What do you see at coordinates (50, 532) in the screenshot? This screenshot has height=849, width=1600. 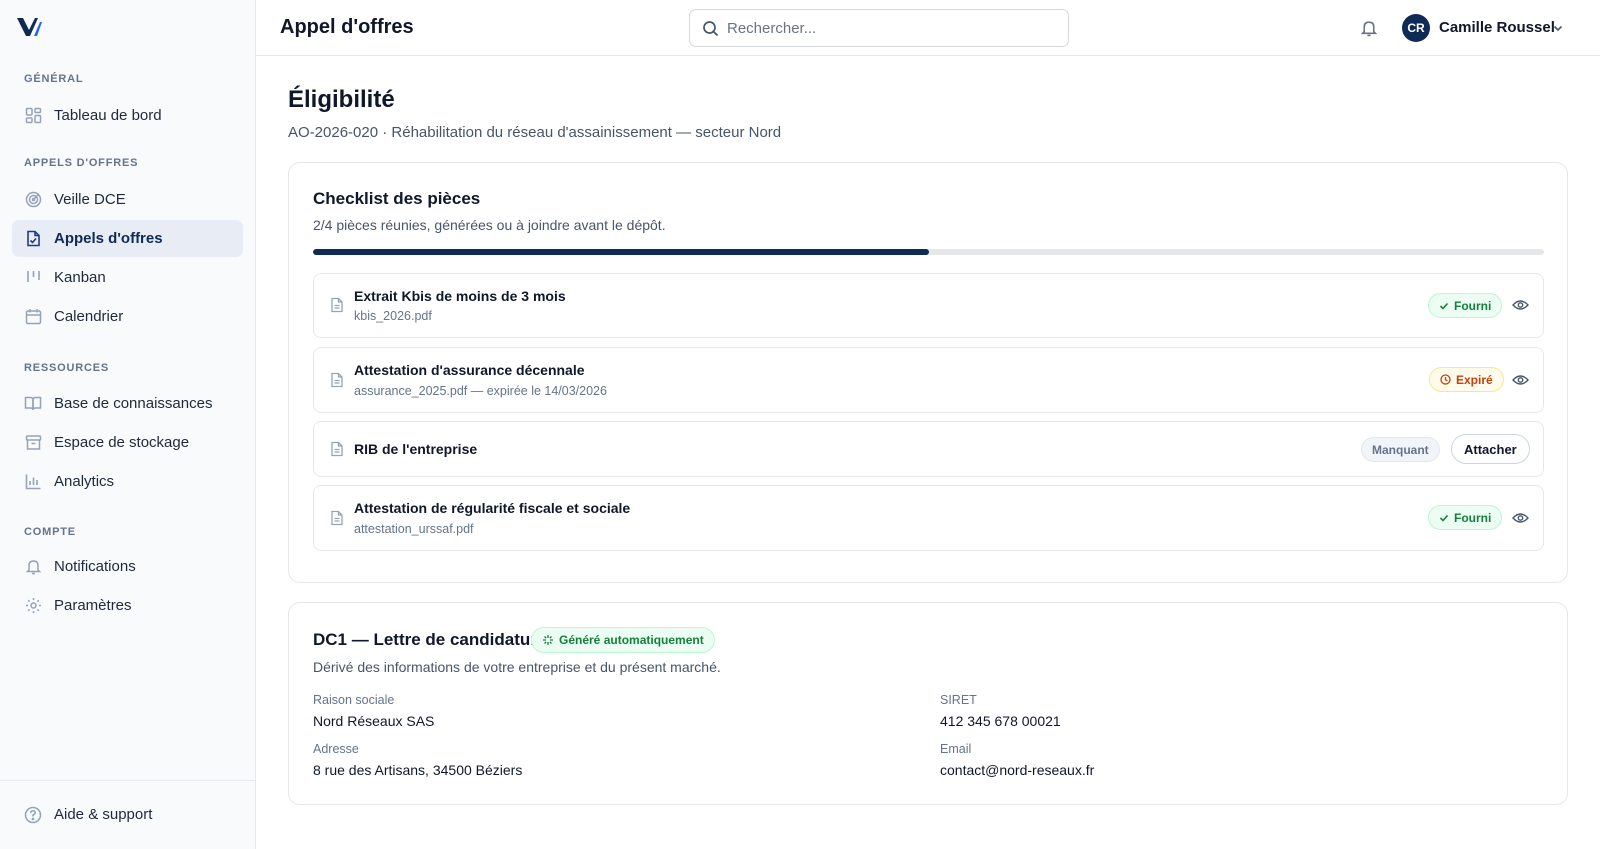 I see `nav-section-compte: Compte` at bounding box center [50, 532].